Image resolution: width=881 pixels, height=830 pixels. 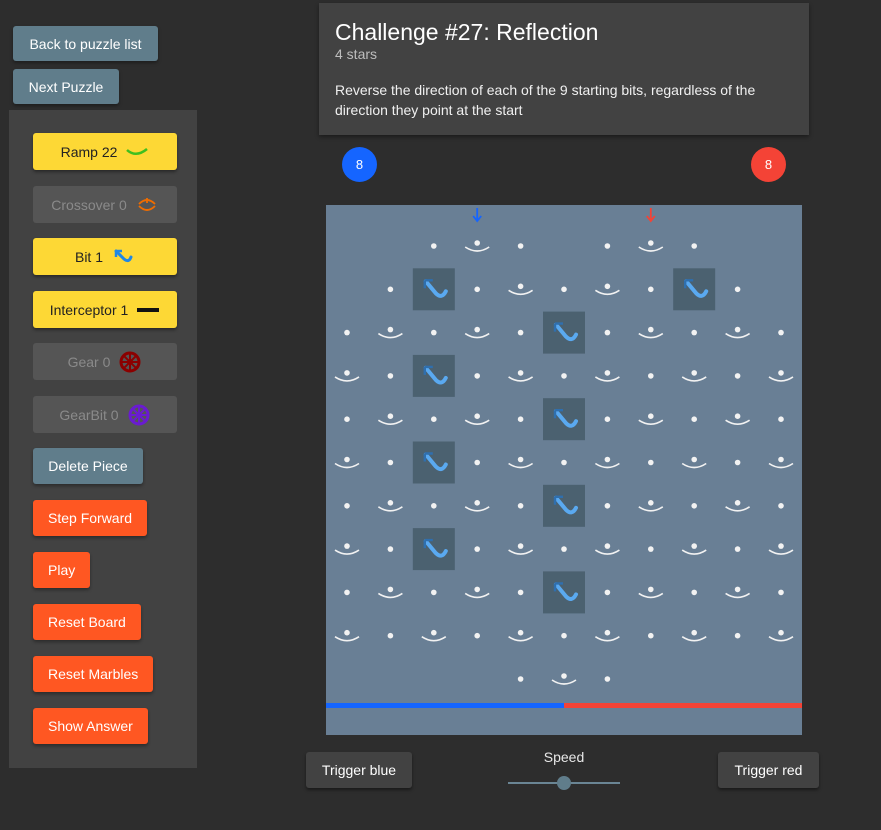 What do you see at coordinates (105, 361) in the screenshot?
I see `gear-piece-button: Gear 0` at bounding box center [105, 361].